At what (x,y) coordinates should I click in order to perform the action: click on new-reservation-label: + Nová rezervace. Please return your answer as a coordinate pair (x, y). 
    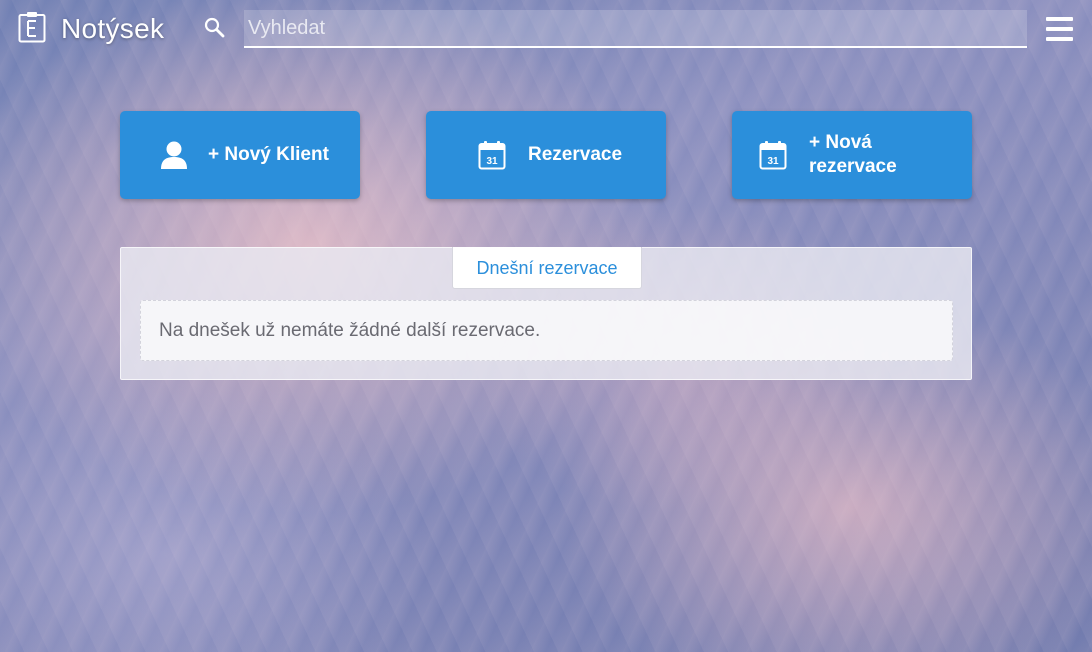
    Looking at the image, I should click on (853, 154).